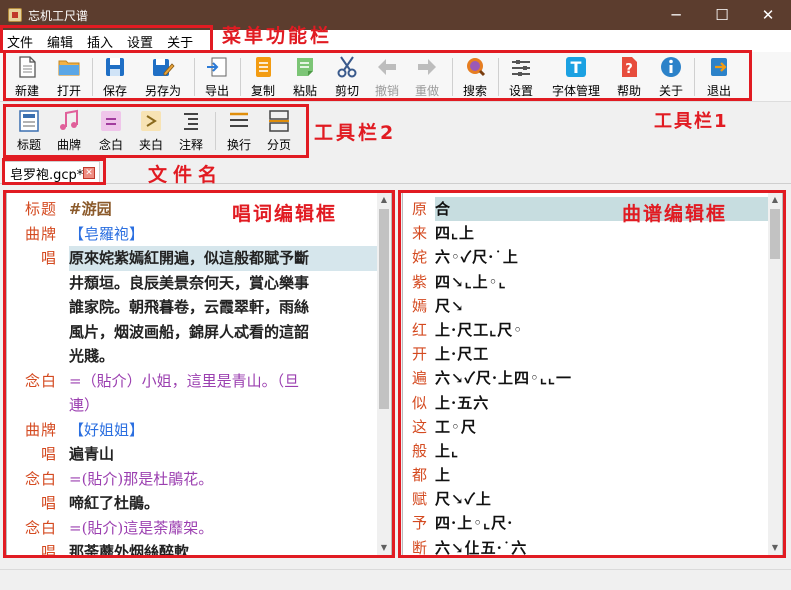 This screenshot has height=590, width=791. I want to click on insert-nianbai-button: 念白, so click(111, 131).